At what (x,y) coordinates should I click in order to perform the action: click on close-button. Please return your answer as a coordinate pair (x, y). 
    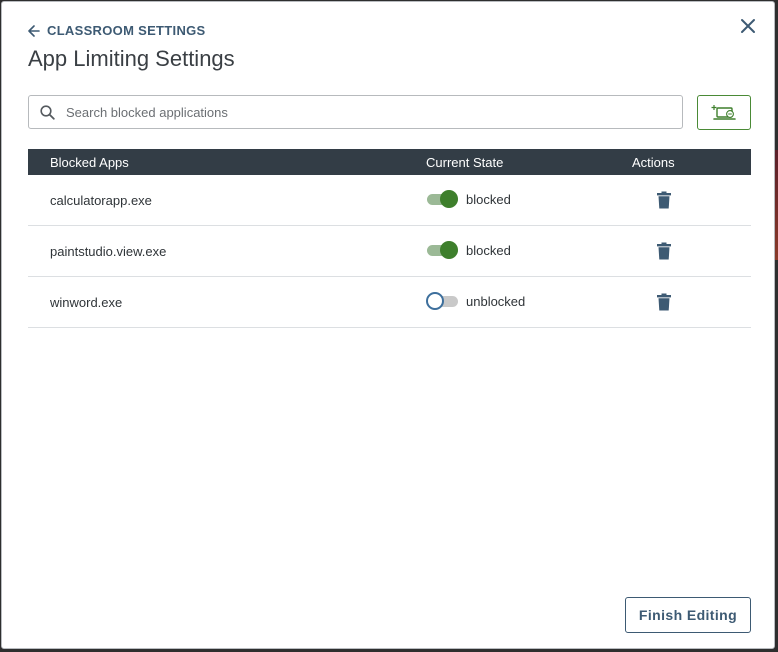
    Looking at the image, I should click on (748, 26).